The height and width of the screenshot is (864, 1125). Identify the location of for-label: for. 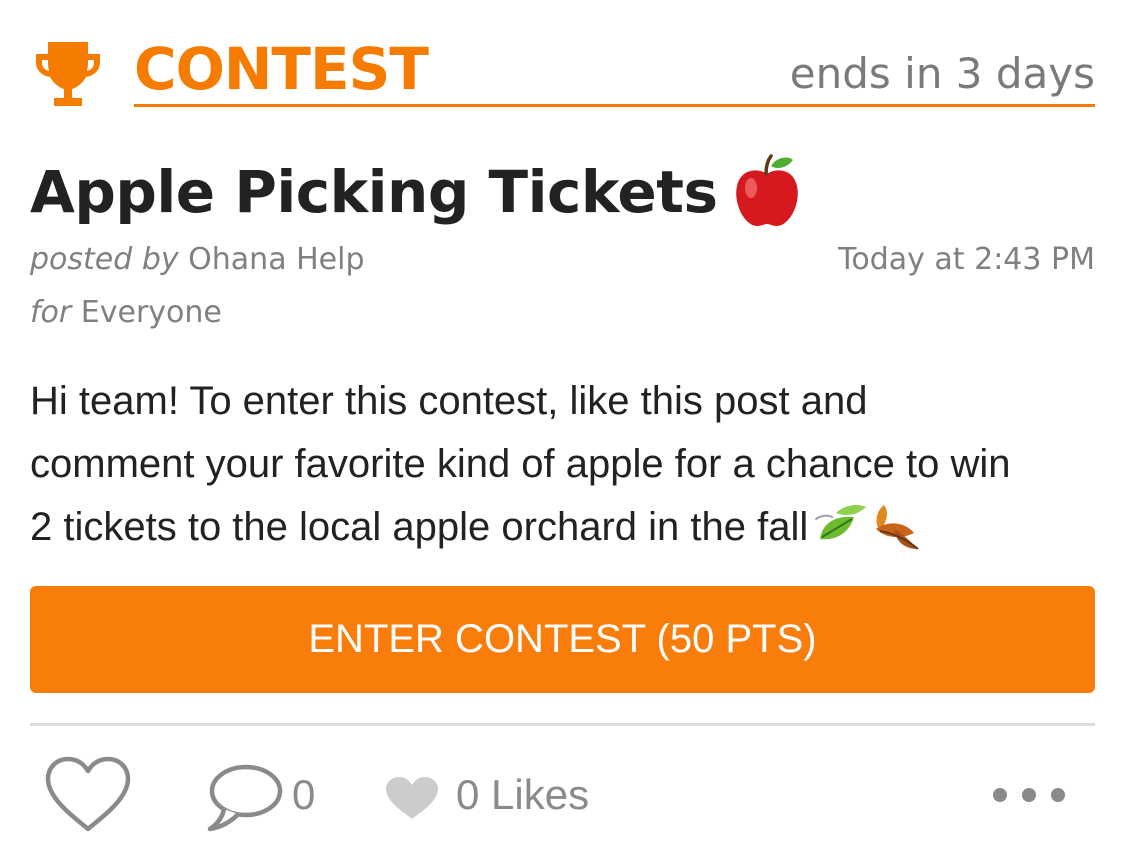
(51, 312).